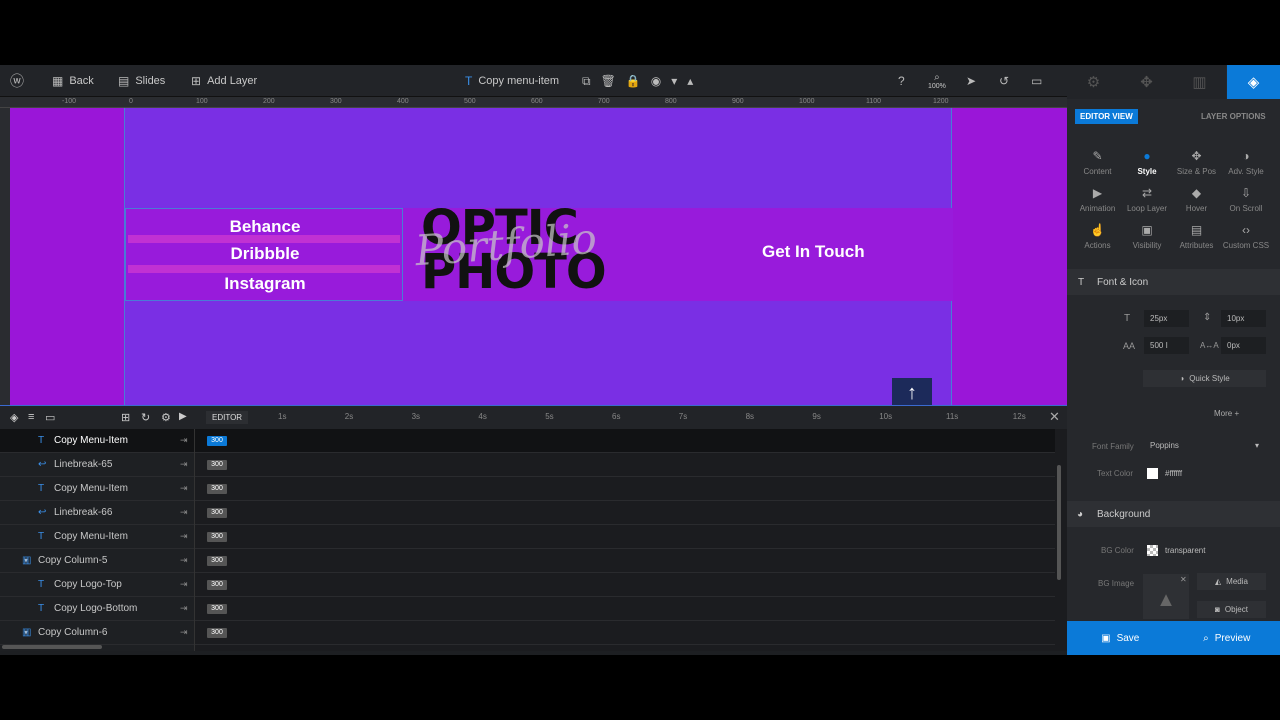 Image resolution: width=1280 pixels, height=720 pixels. Describe the element at coordinates (1166, 318) in the screenshot. I see `font-size-input: 25px` at that location.